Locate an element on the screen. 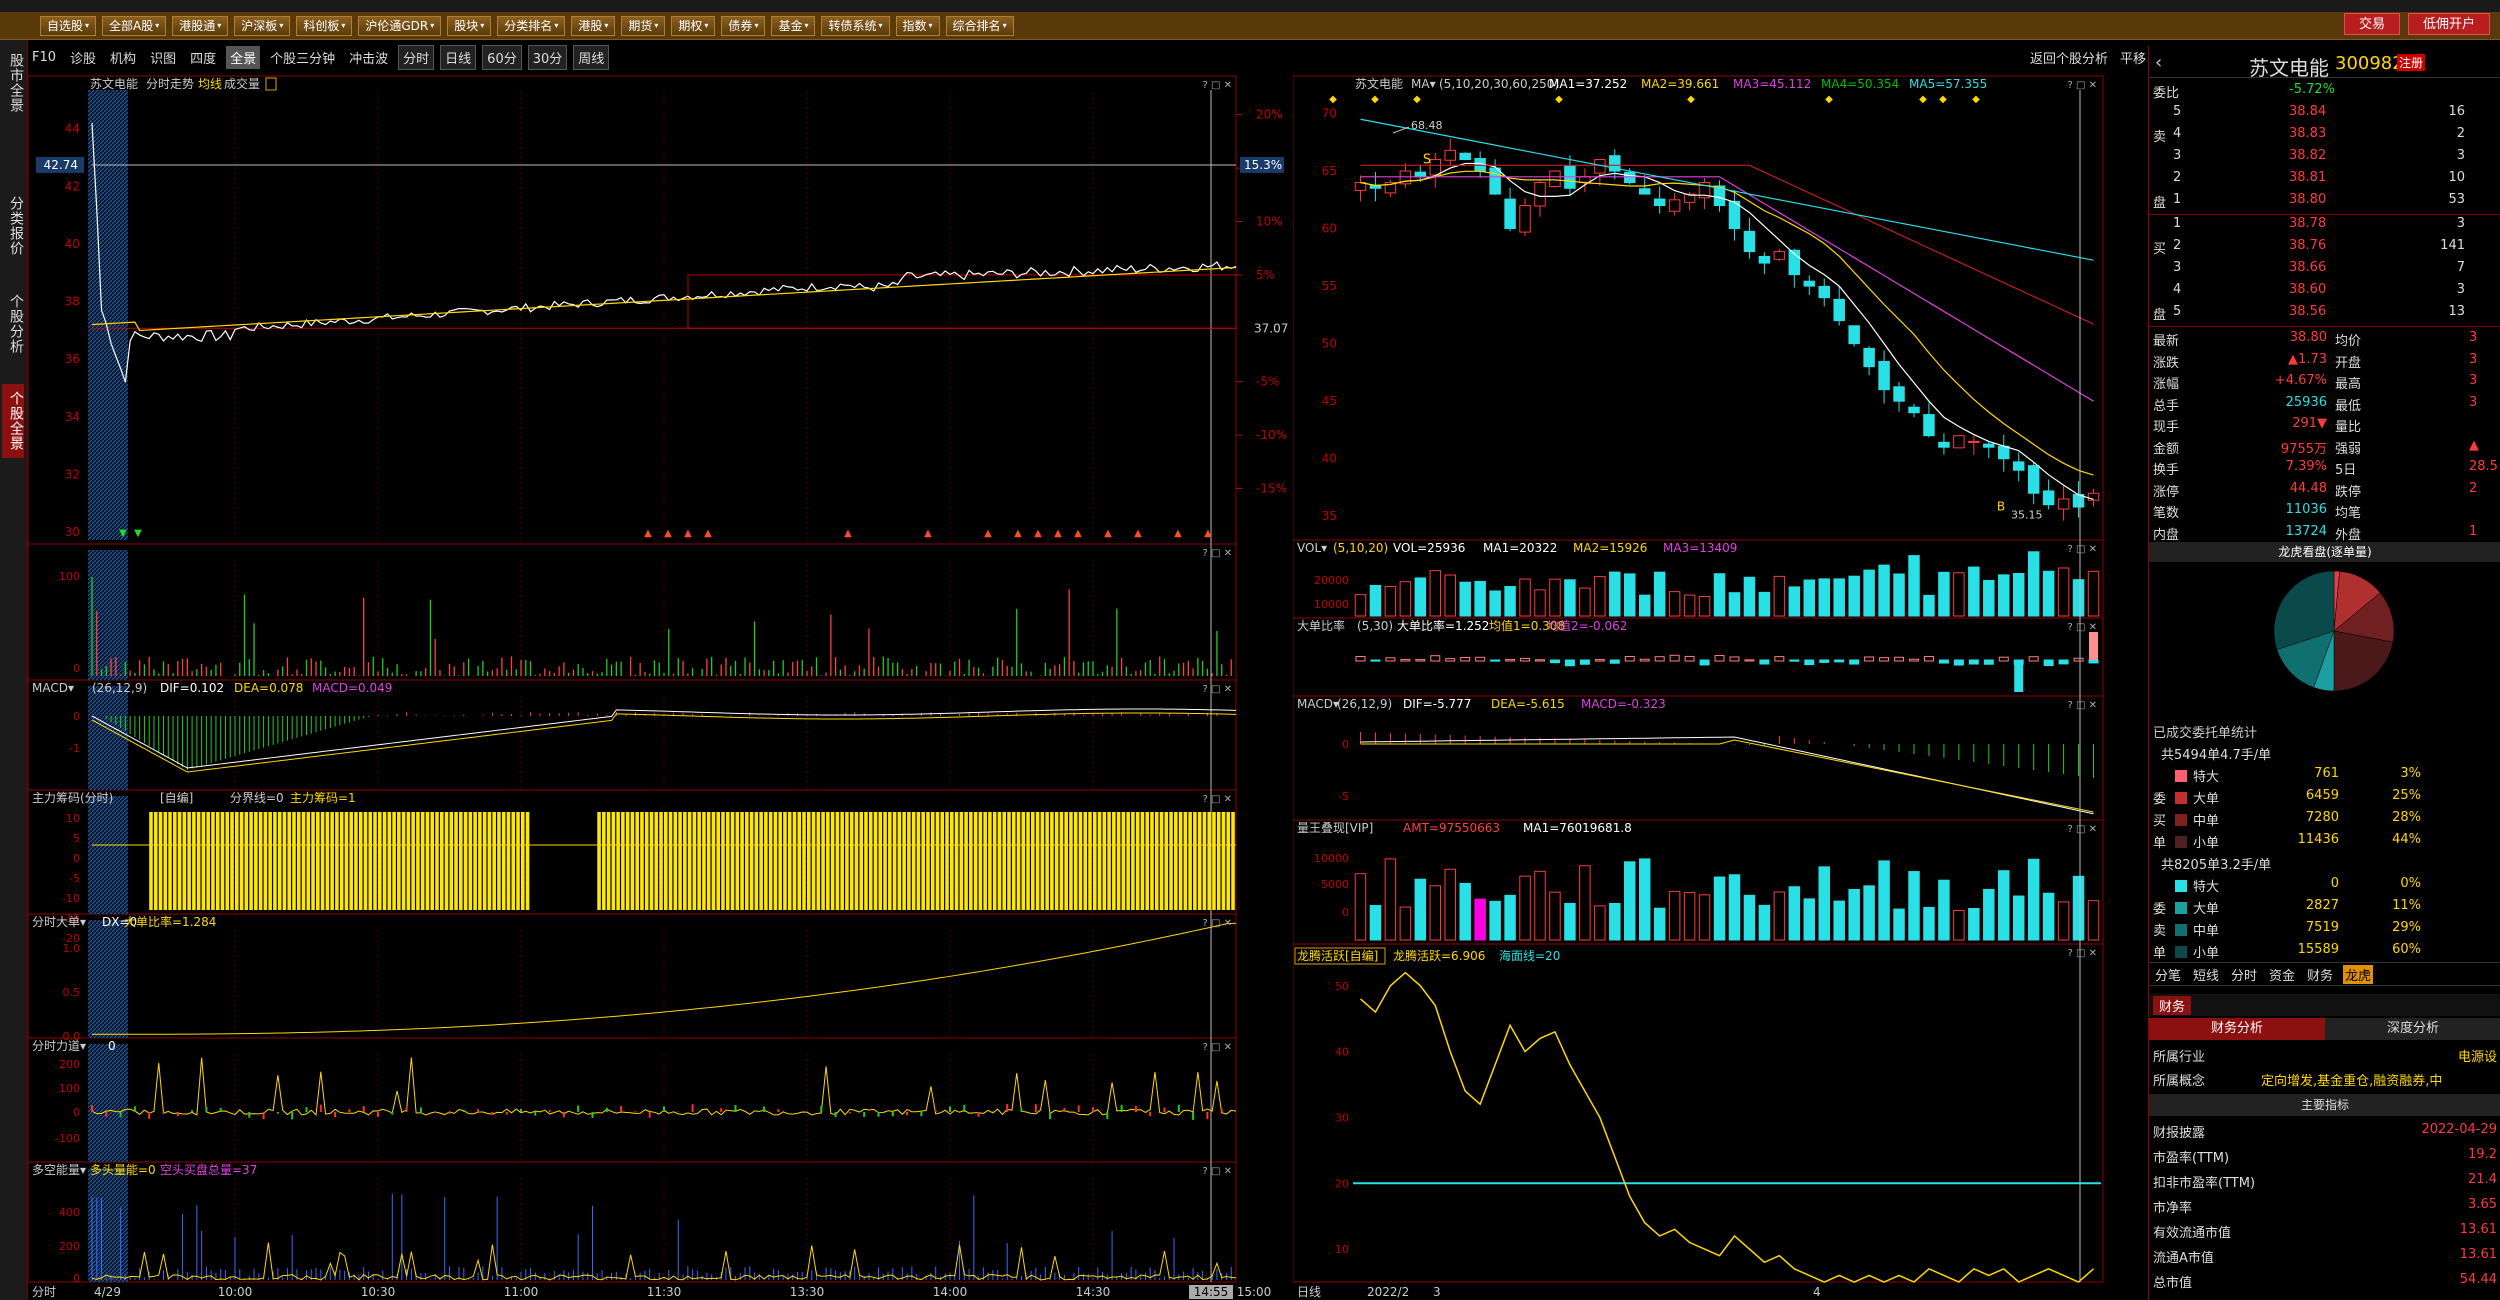 Image resolution: width=2500 pixels, height=1300 pixels. nav-item-8: 港股 ▾ is located at coordinates (593, 25).